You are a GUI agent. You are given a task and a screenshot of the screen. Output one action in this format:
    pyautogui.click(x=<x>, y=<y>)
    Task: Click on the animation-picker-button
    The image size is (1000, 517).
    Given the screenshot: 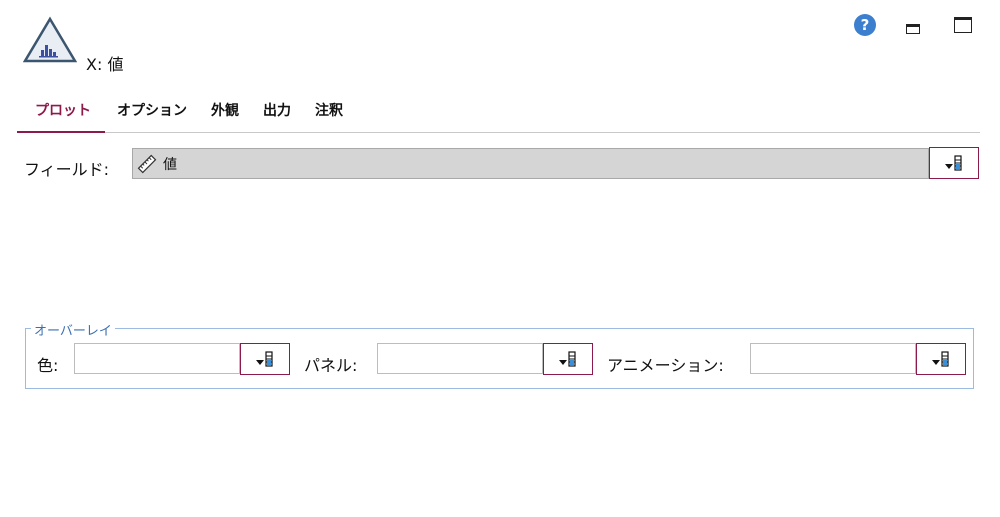 What is the action you would take?
    pyautogui.click(x=941, y=359)
    